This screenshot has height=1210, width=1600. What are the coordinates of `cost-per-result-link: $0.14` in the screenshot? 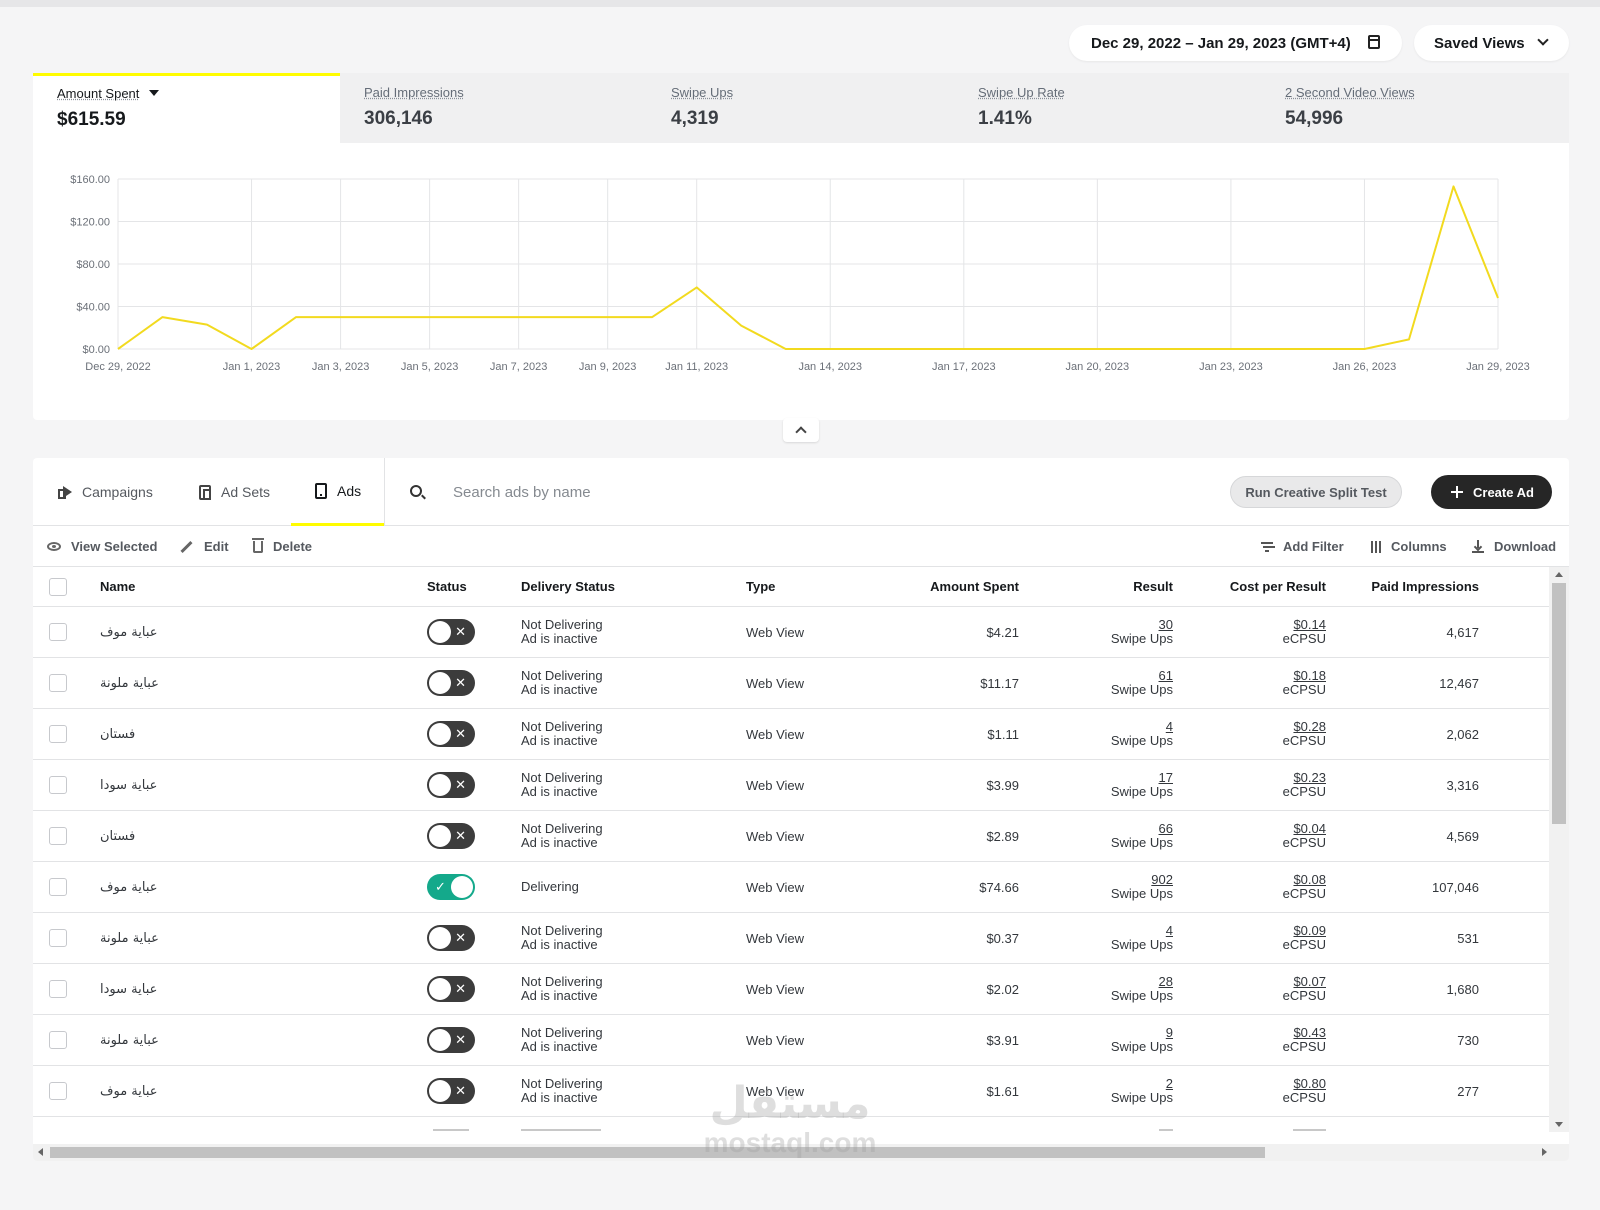 It's located at (1309, 625).